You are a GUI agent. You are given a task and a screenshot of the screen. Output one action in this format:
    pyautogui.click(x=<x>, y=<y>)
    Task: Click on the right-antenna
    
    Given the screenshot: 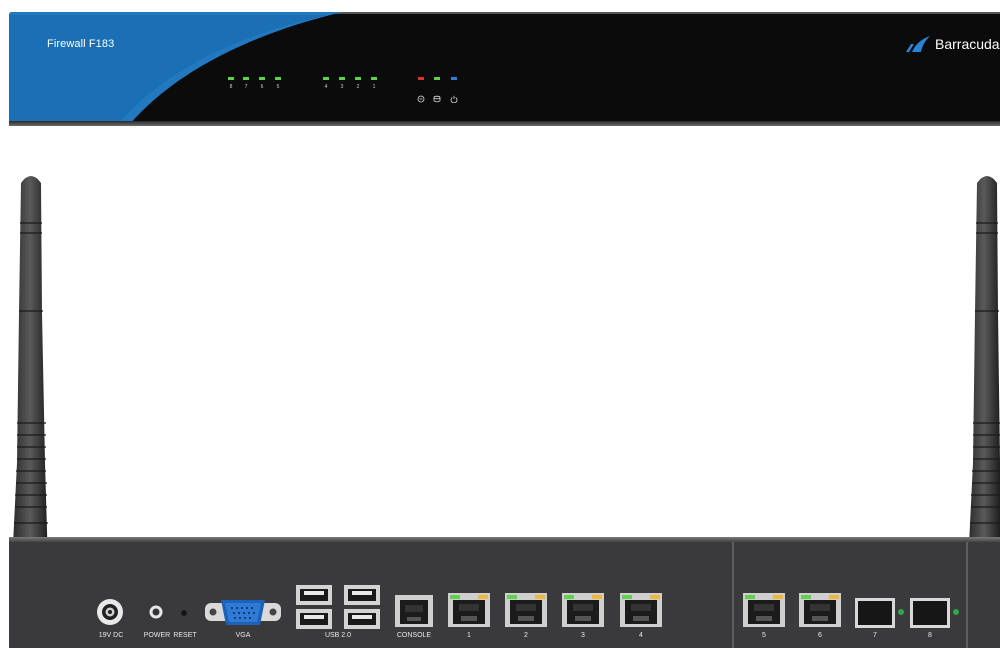 What is the action you would take?
    pyautogui.click(x=984, y=375)
    